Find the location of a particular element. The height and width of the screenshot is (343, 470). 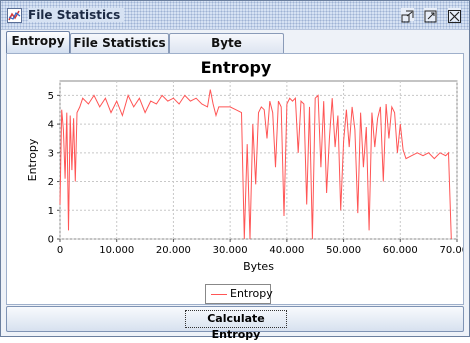

chart-app-icon is located at coordinates (14, 15).